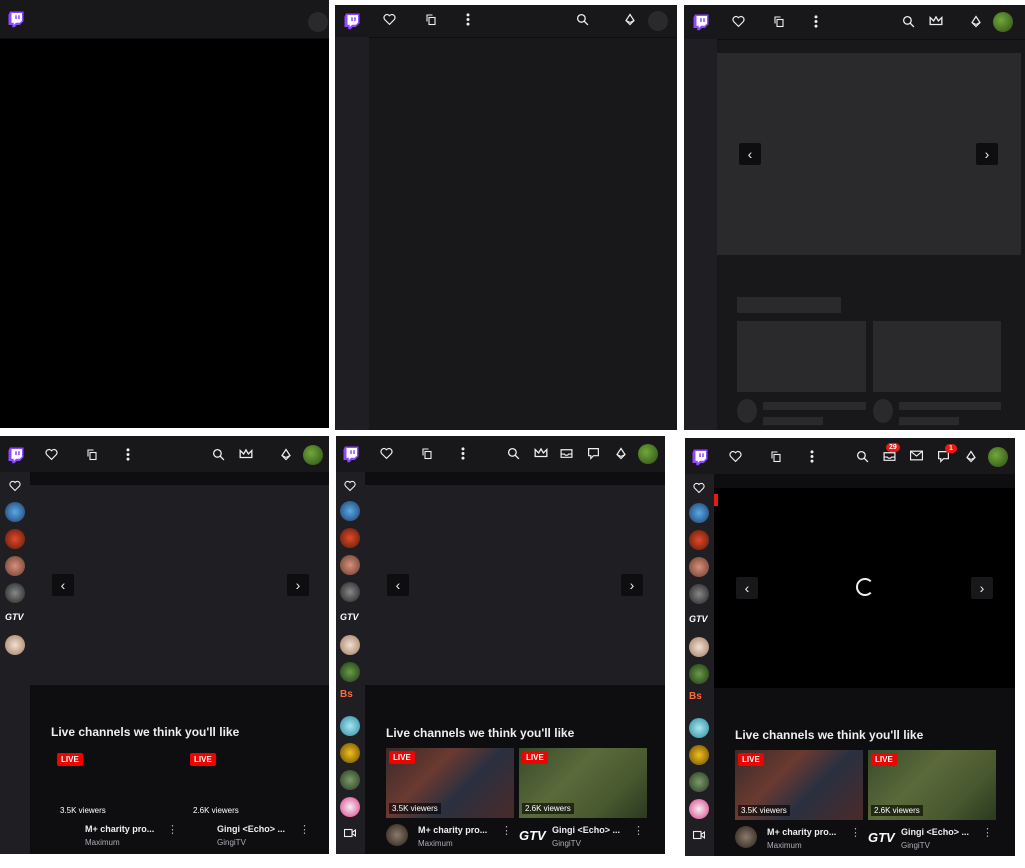 Image resolution: width=1025 pixels, height=868 pixels. Describe the element at coordinates (566, 453) in the screenshot. I see `inbox-icon` at that location.